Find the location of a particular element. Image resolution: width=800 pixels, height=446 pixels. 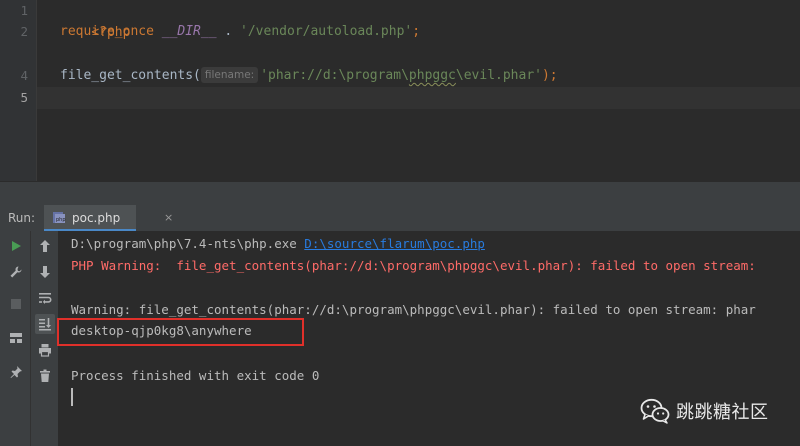

watermark-text: 跳跳糖社区 is located at coordinates (722, 412).